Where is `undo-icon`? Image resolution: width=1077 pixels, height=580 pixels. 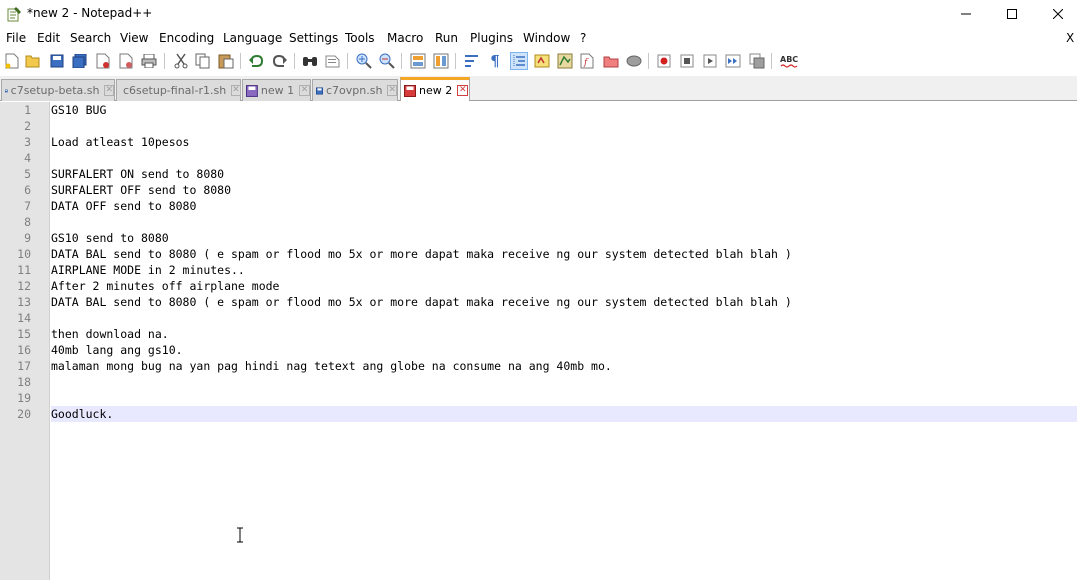 undo-icon is located at coordinates (256, 61).